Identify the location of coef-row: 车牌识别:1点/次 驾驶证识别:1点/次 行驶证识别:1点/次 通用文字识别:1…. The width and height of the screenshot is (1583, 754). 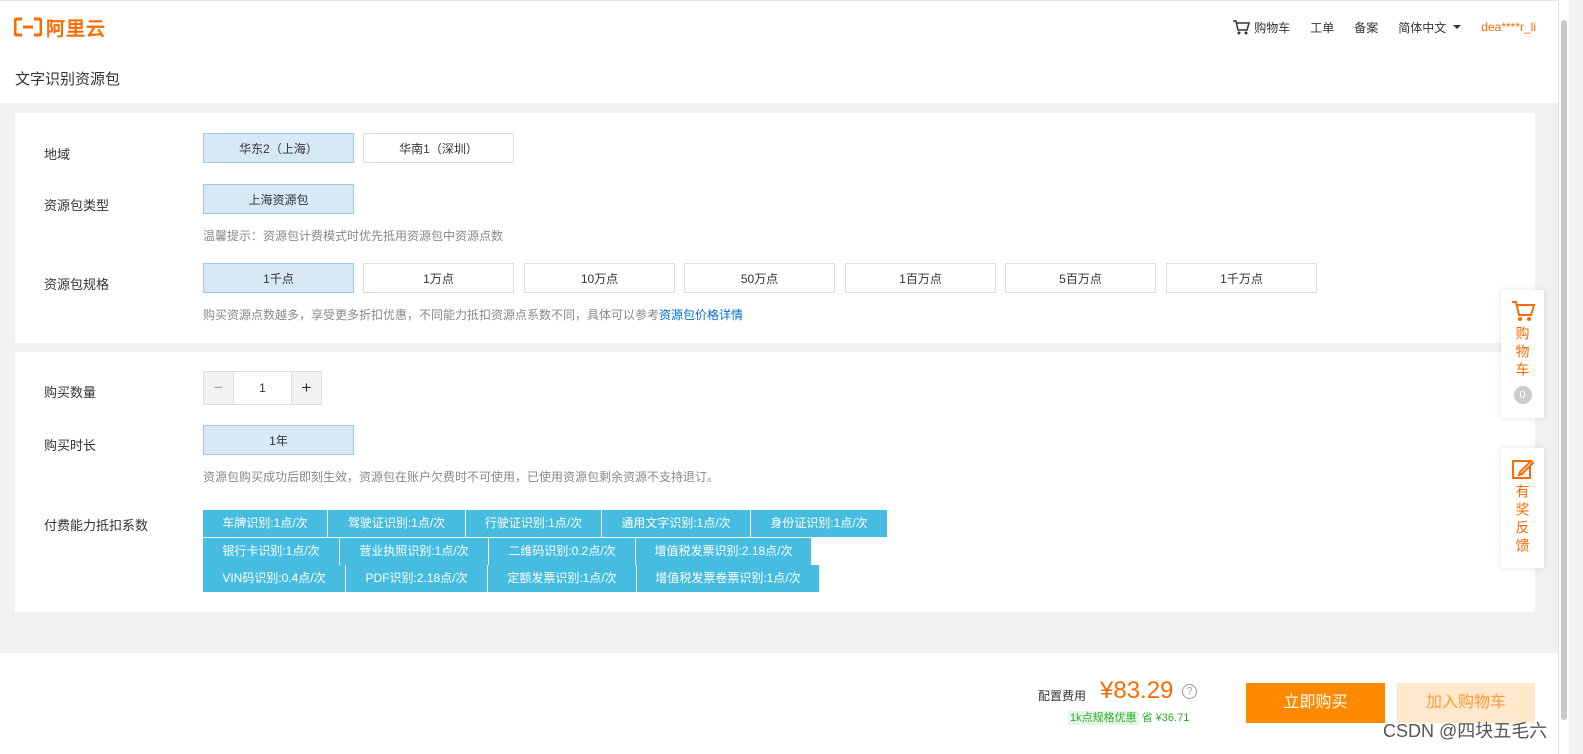
(545, 523).